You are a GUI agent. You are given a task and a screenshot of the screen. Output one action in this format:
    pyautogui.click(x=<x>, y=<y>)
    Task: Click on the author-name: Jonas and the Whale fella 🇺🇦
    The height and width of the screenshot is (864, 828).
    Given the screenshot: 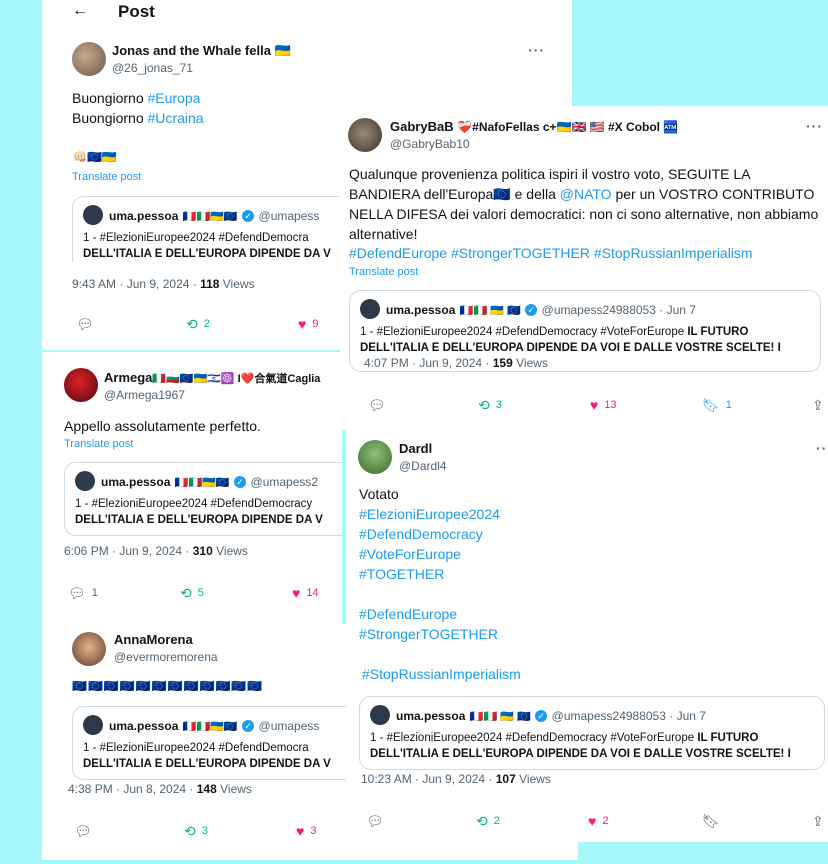 What is the action you would take?
    pyautogui.click(x=201, y=51)
    